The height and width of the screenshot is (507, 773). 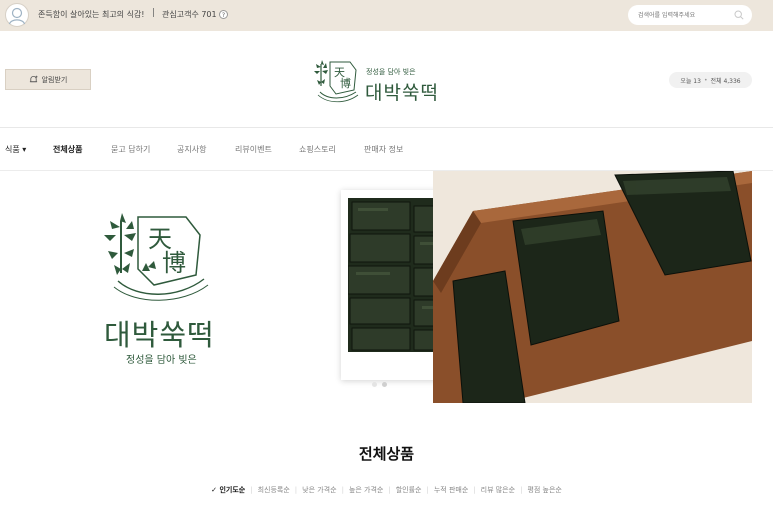 I want to click on sort-price-high: 높은 가격순, so click(x=366, y=490).